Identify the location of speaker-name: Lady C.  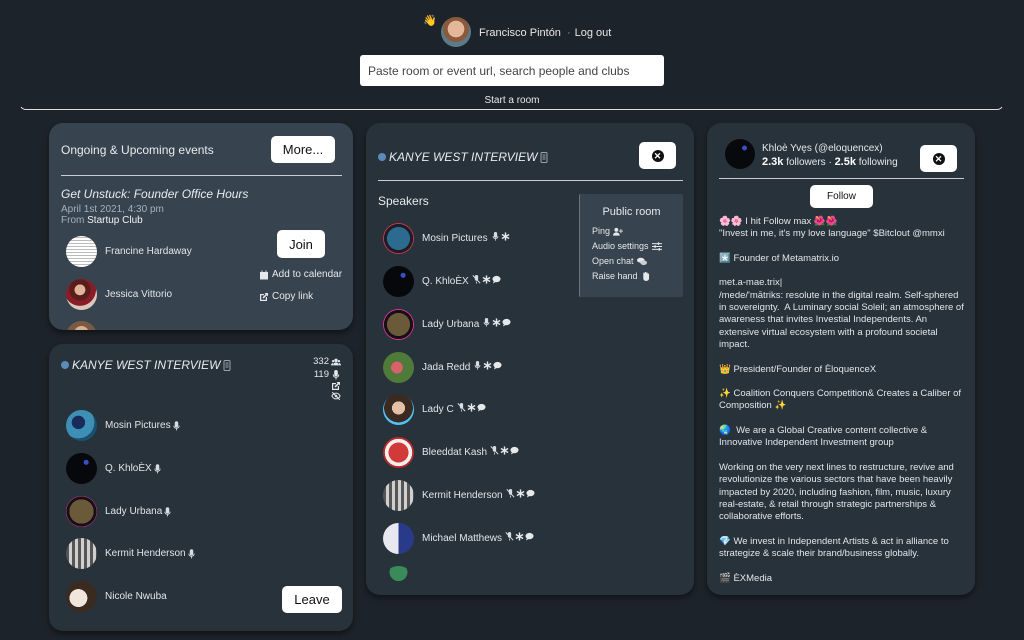
(438, 409).